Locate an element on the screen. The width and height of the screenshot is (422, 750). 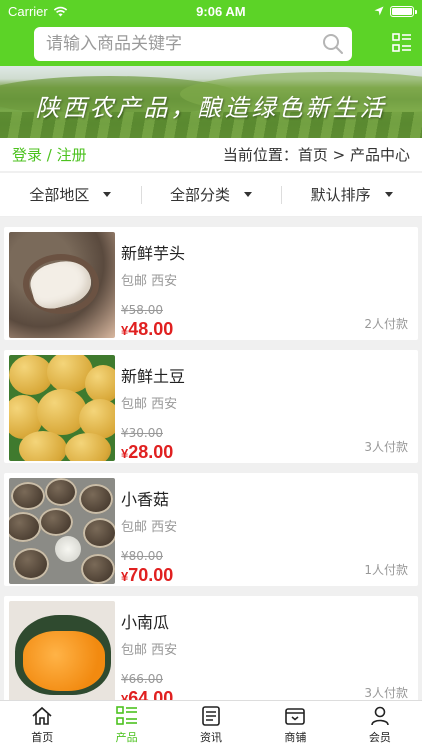
grid-list-icon is located at coordinates (126, 715).